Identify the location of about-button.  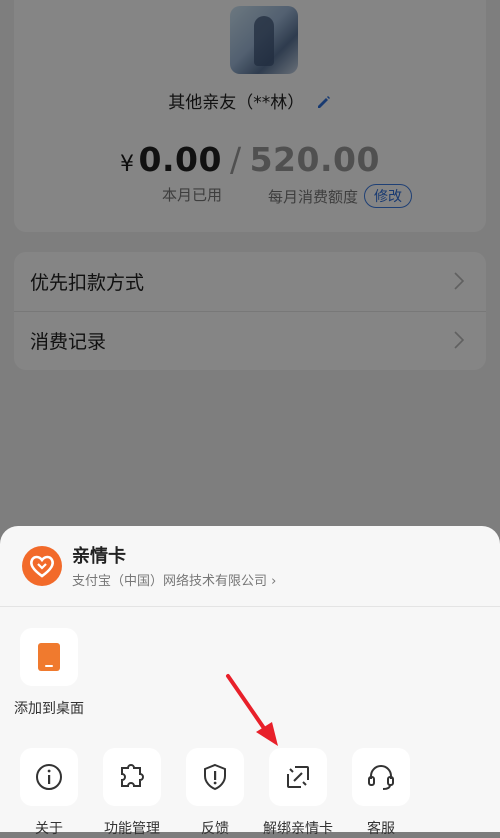
(49, 777).